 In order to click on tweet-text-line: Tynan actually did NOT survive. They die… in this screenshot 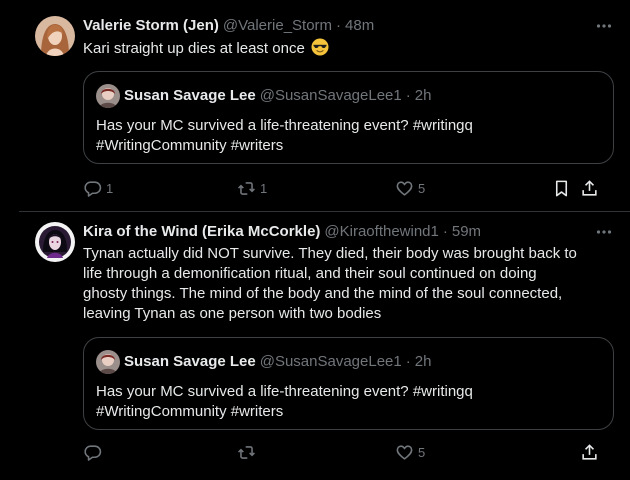, I will do `click(330, 253)`.